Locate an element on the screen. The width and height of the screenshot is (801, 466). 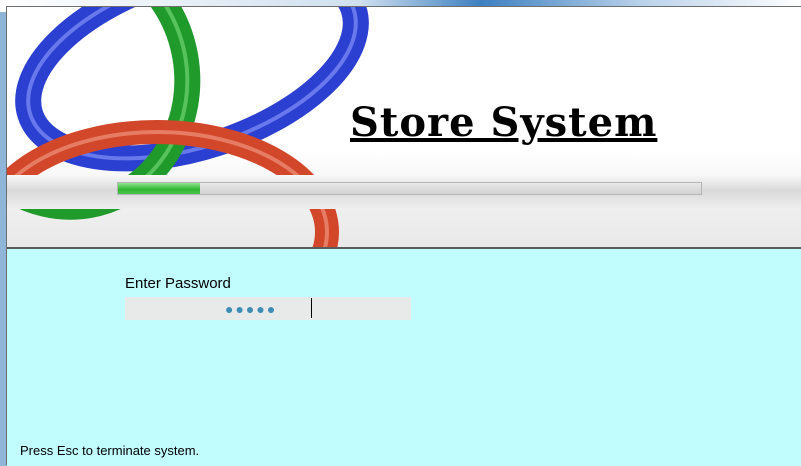
text-cursor is located at coordinates (311, 308).